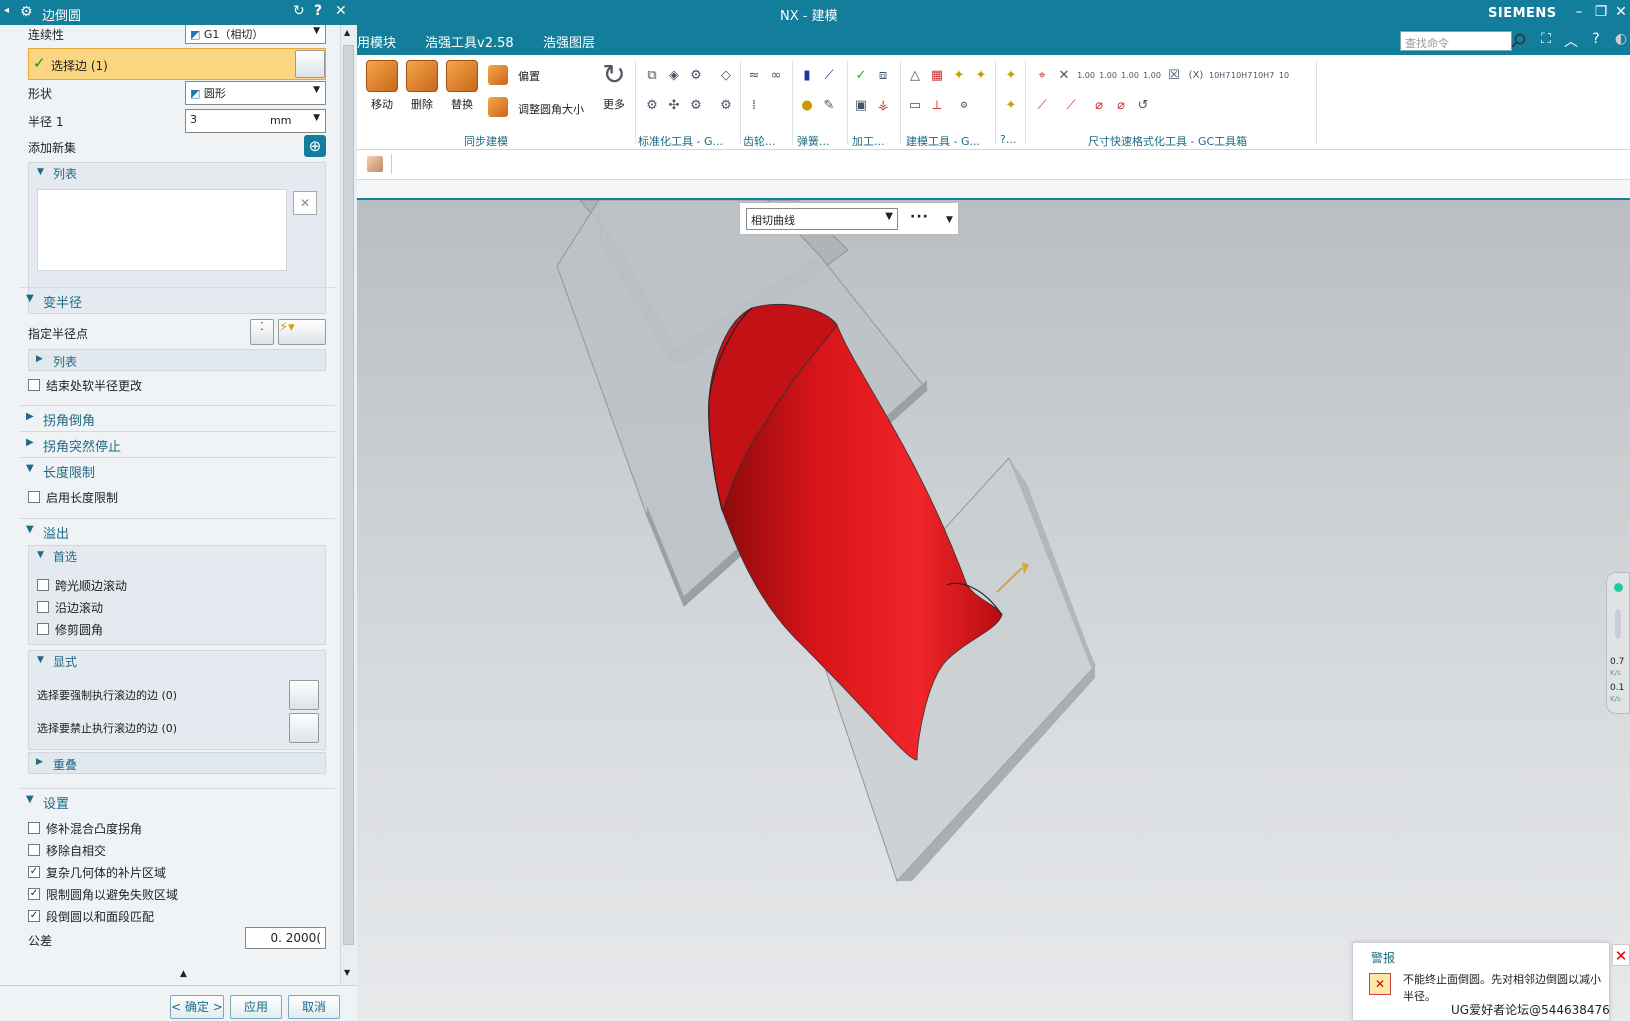 This screenshot has height=1021, width=1630. Describe the element at coordinates (469, 41) in the screenshot. I see `tab-haoqiang-tools: 浩强工具v2.58` at that location.